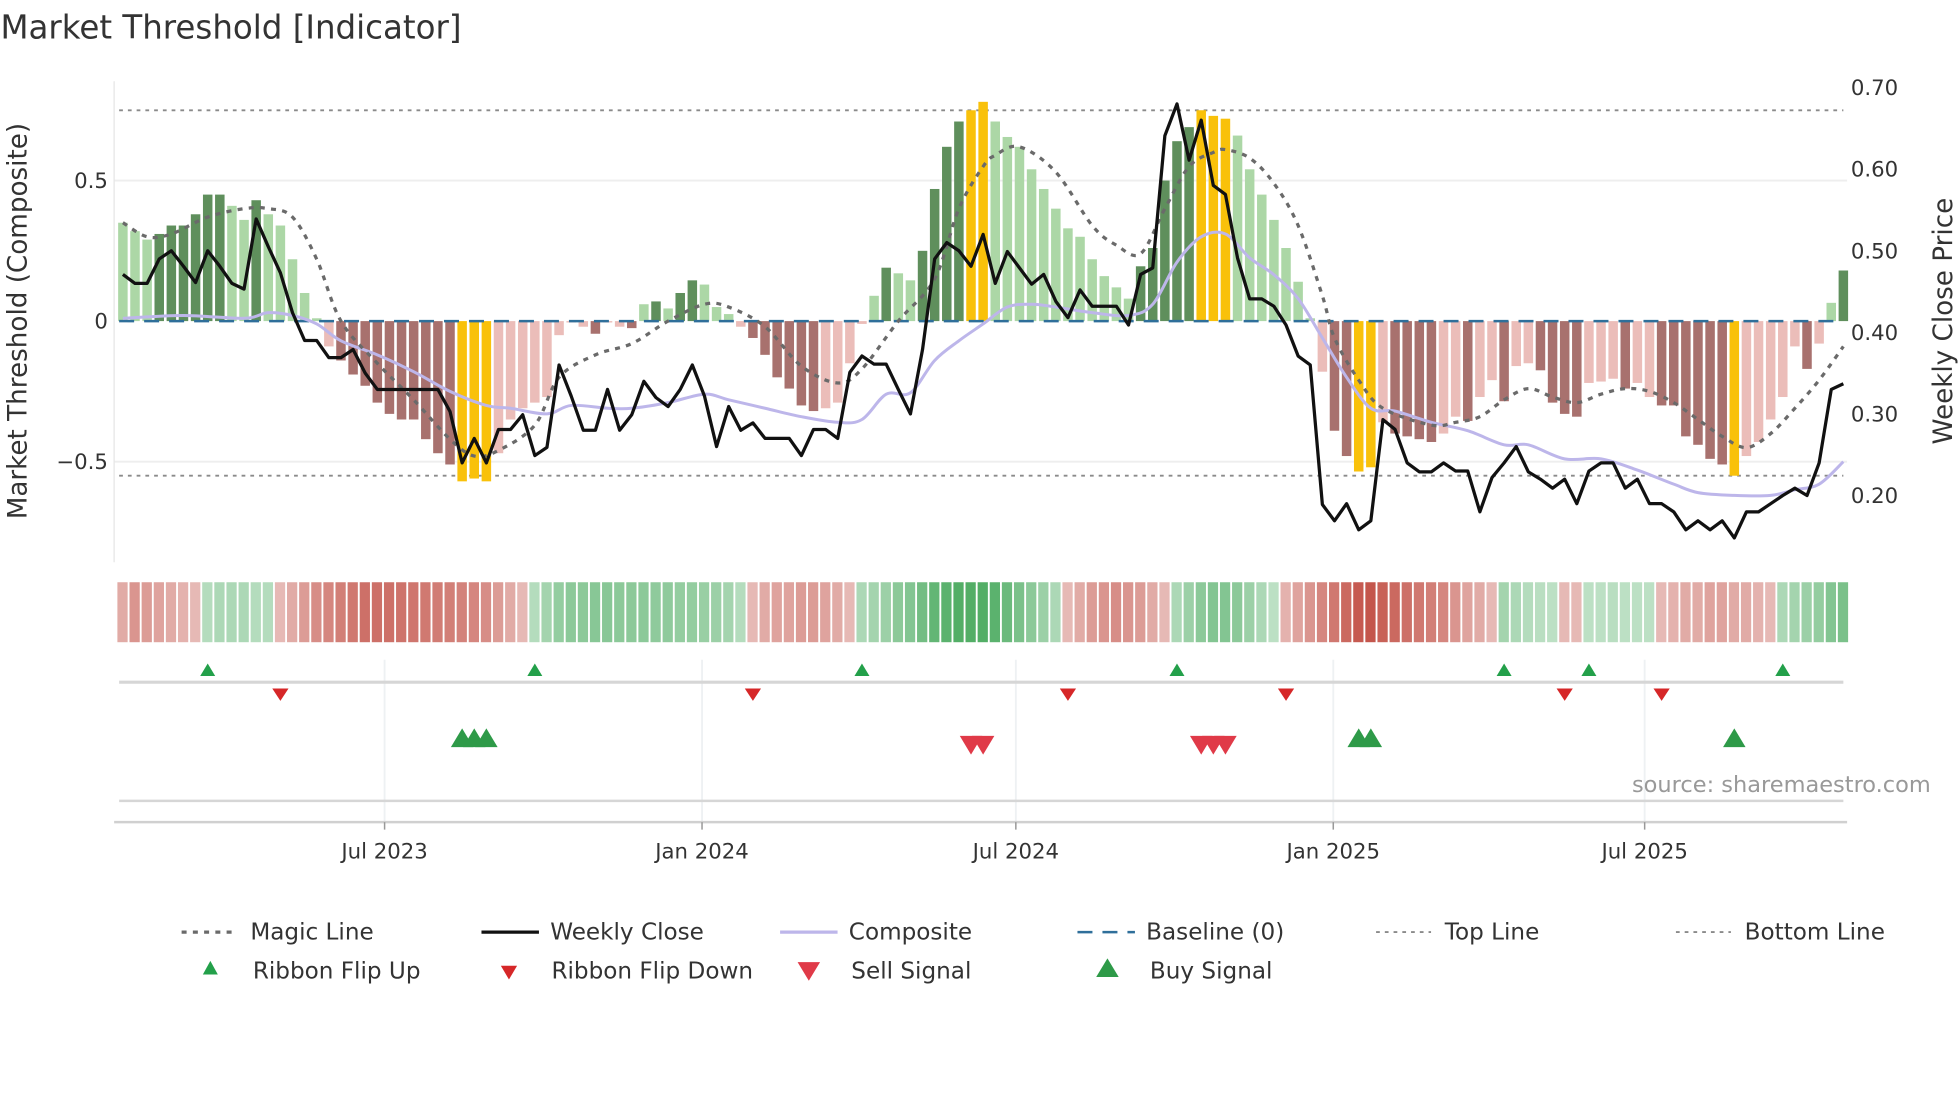  Describe the element at coordinates (1874, 414) in the screenshot. I see `y2-tick-label: 0.30` at that location.